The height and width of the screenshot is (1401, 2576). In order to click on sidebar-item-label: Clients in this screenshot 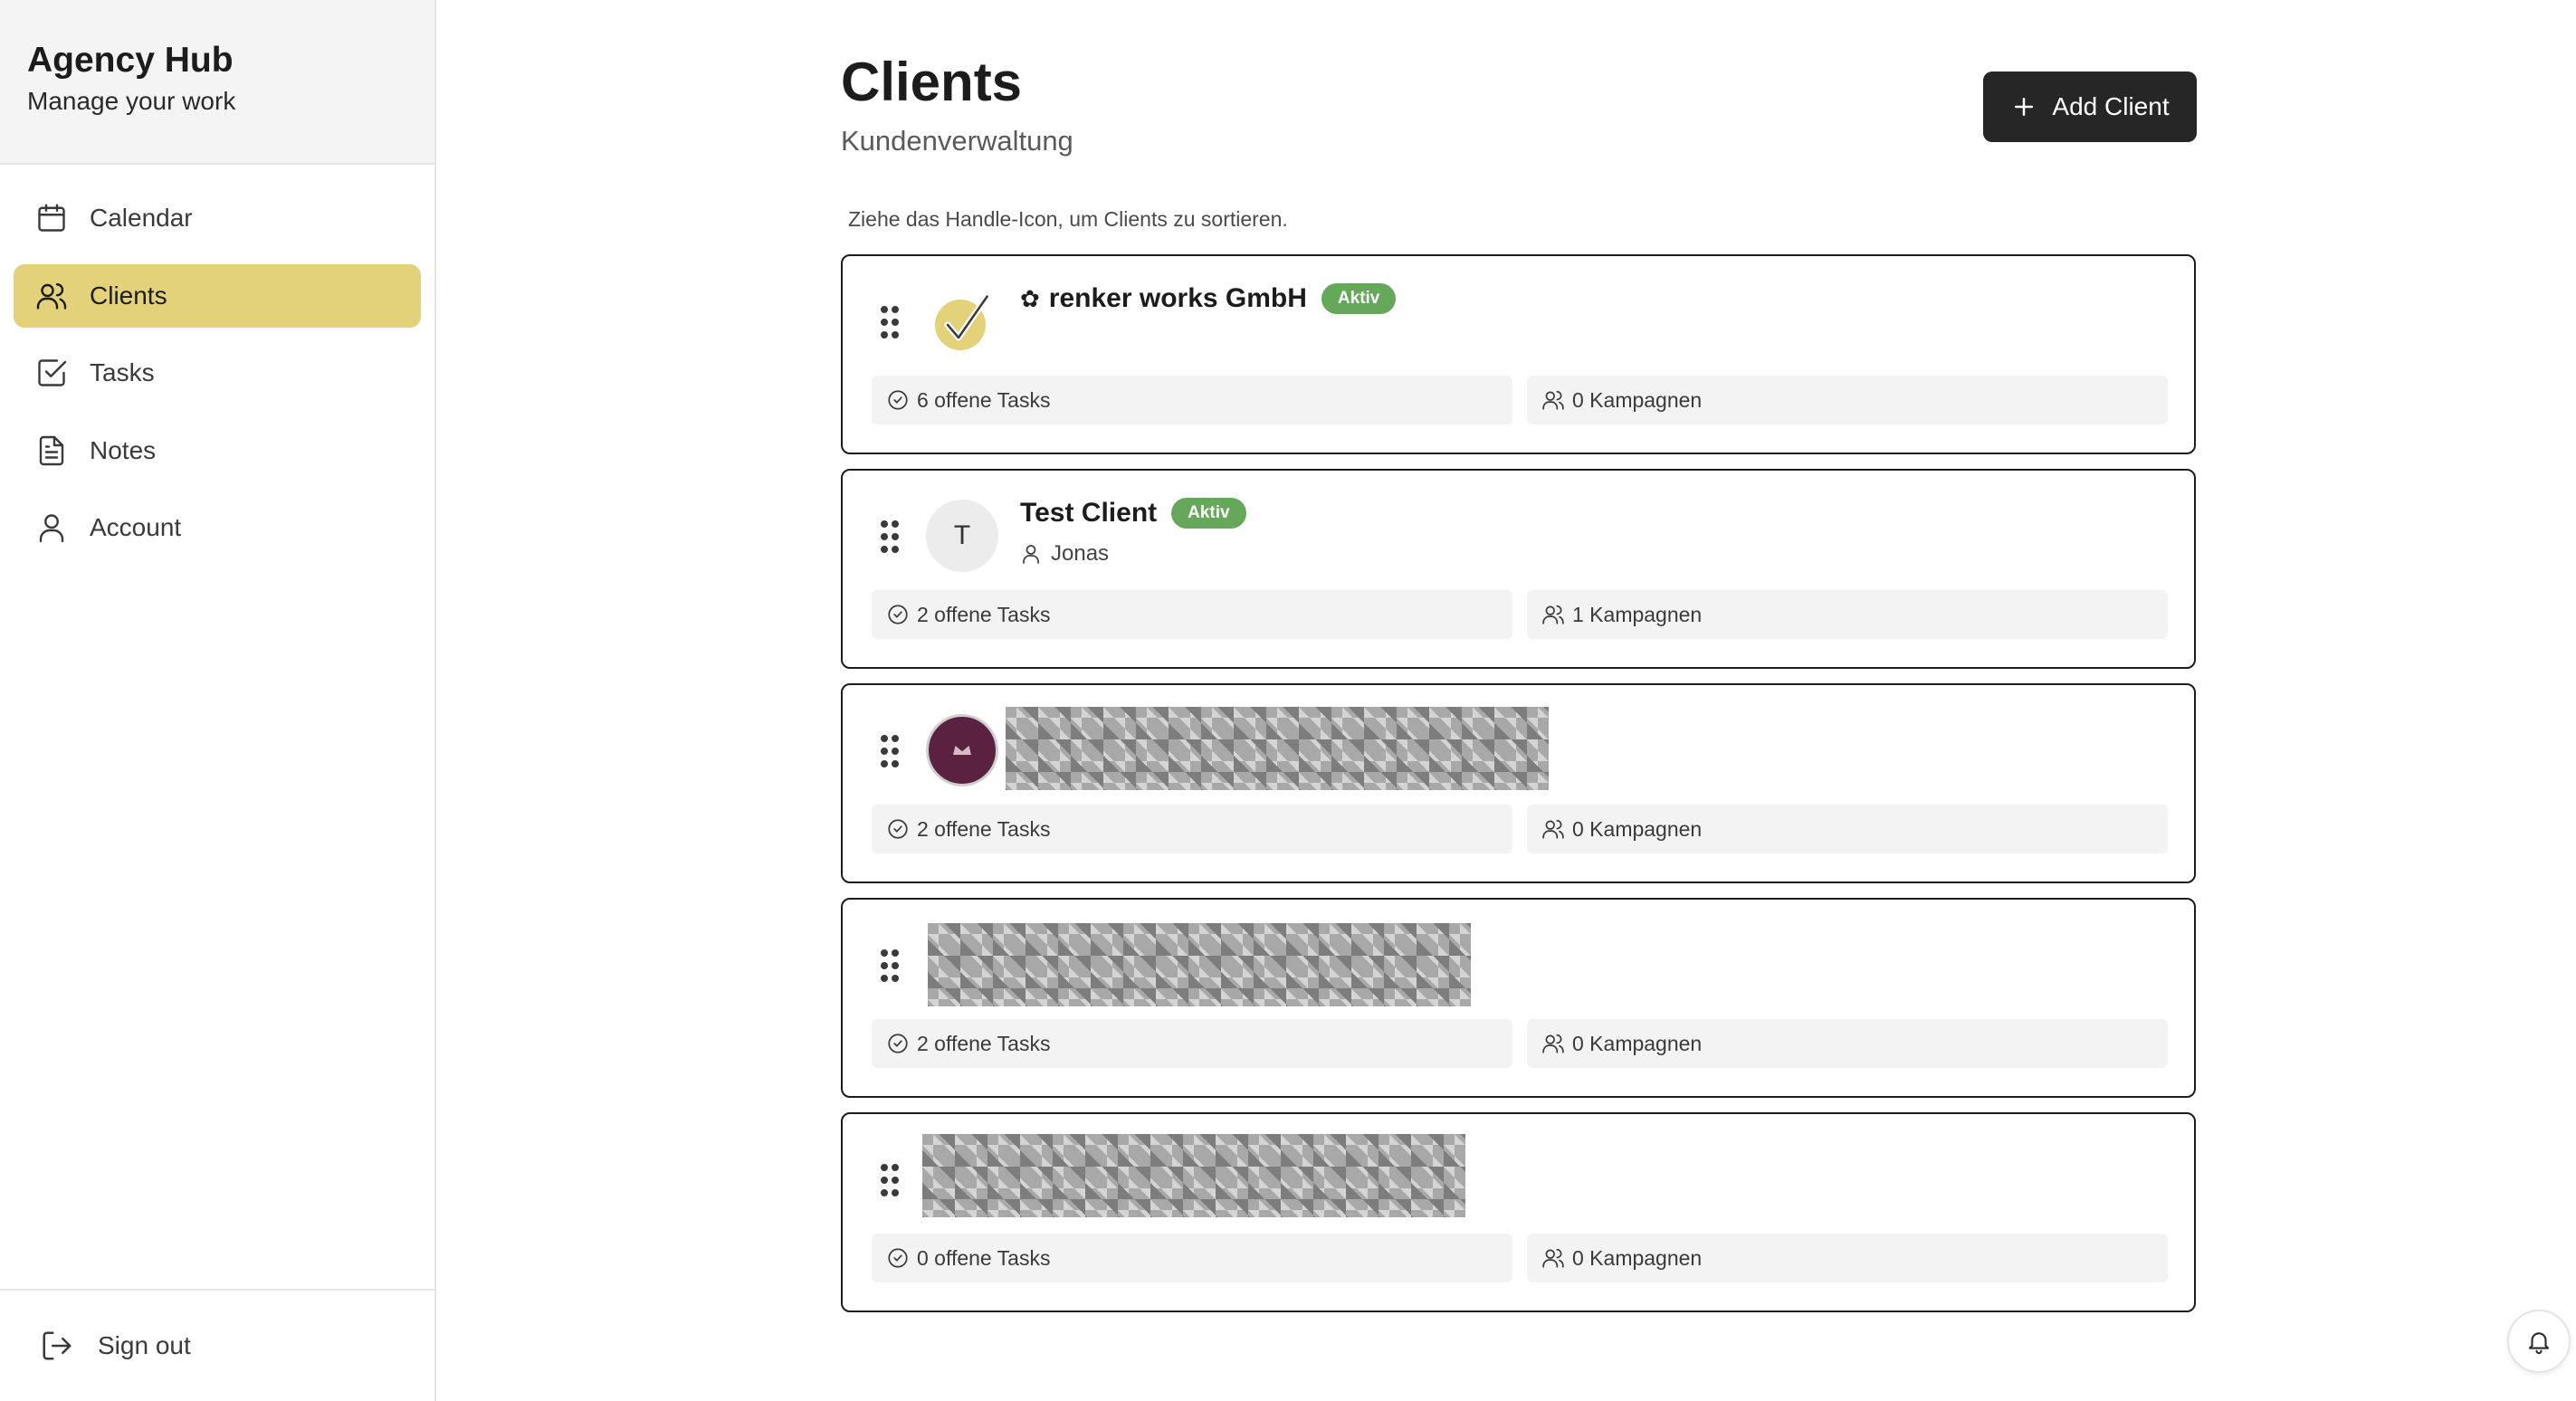, I will do `click(129, 295)`.